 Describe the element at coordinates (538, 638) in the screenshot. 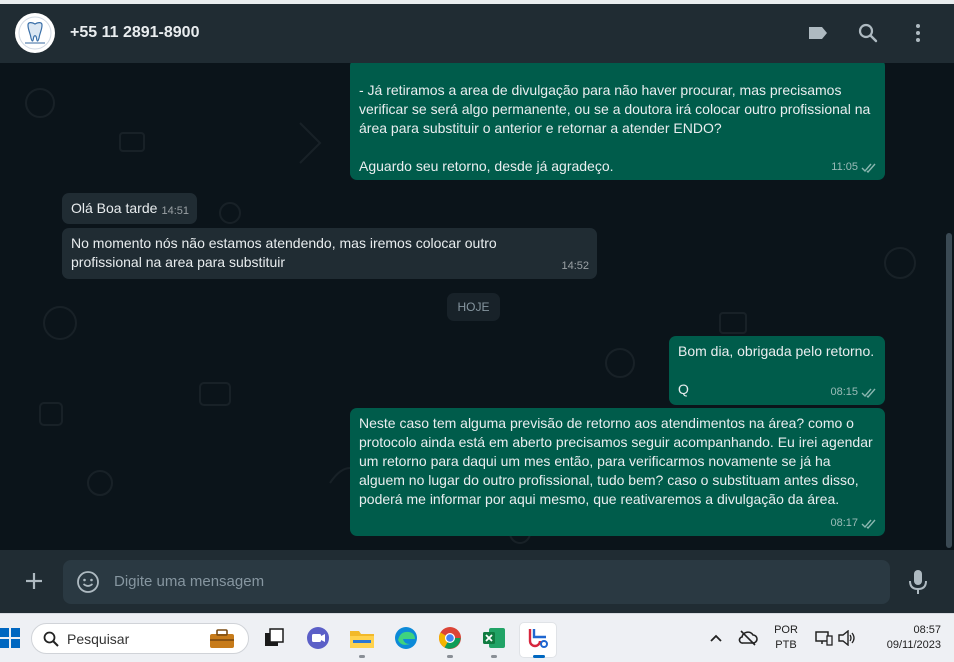

I see `snipping-tool-icon` at that location.